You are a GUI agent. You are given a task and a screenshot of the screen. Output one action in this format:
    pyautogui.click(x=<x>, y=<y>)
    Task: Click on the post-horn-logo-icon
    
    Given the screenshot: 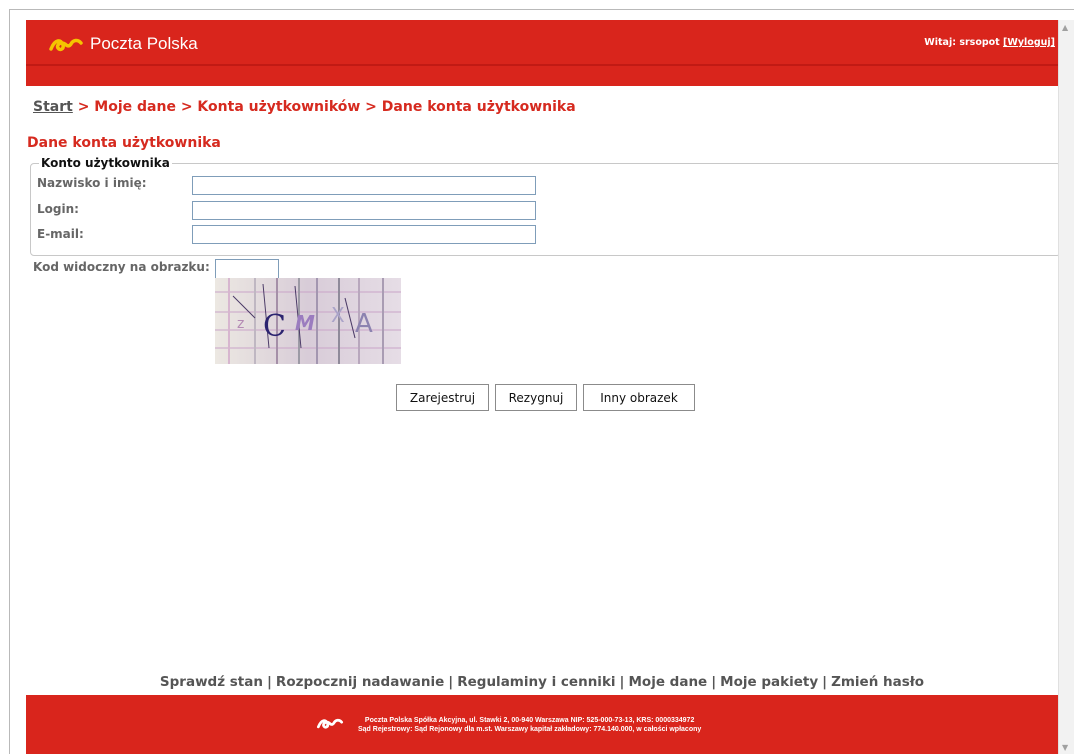 What is the action you would take?
    pyautogui.click(x=66, y=44)
    